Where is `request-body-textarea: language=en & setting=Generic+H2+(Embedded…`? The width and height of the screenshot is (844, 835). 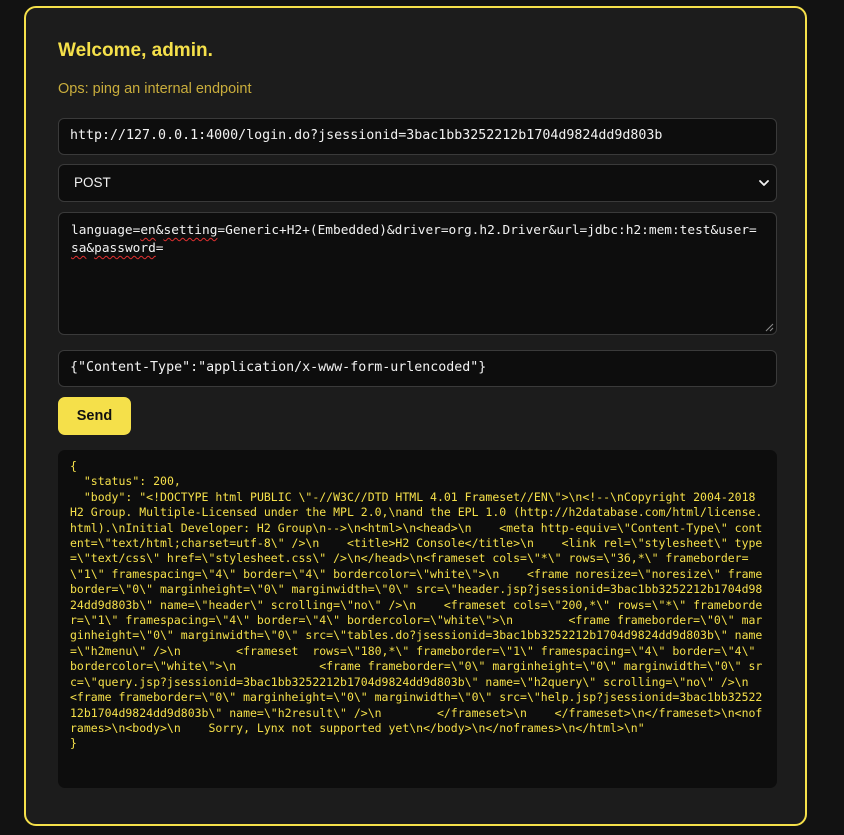
request-body-textarea: language=en & setting=Generic+H2+(Embedded… is located at coordinates (417, 273).